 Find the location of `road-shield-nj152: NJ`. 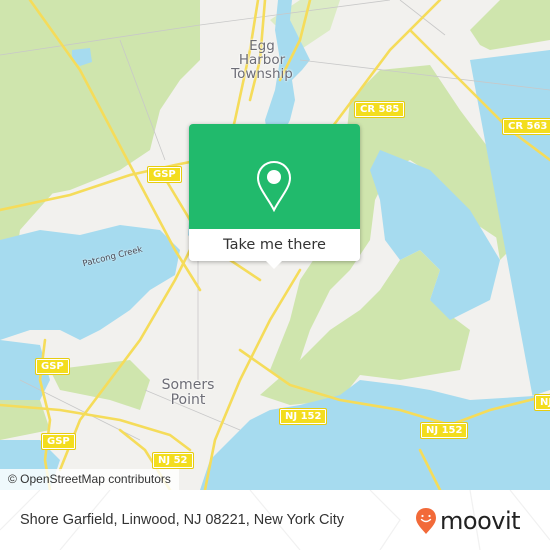

road-shield-nj152: NJ is located at coordinates (541, 402).